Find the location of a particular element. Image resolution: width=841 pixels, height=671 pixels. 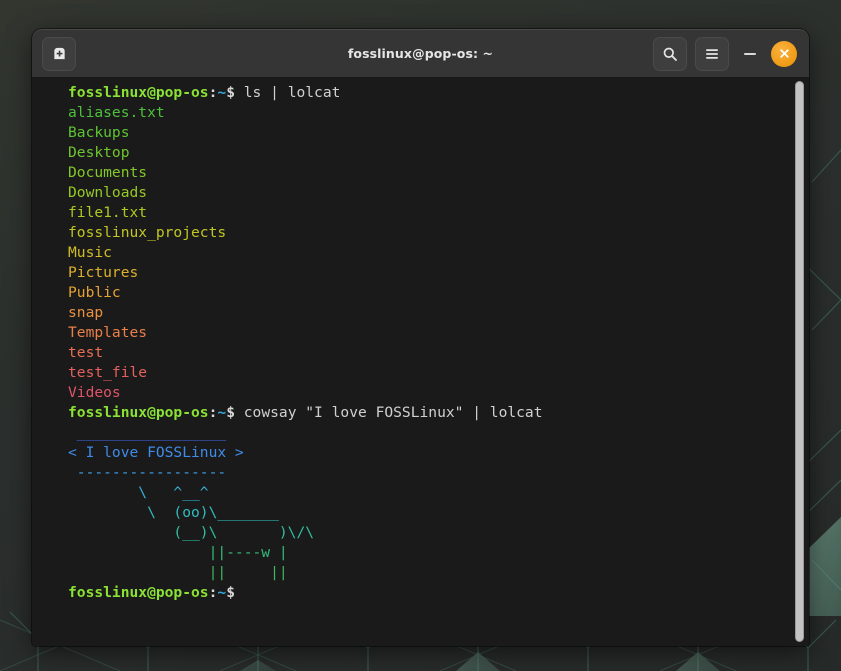

terminal-output-text: test is located at coordinates (86, 352).